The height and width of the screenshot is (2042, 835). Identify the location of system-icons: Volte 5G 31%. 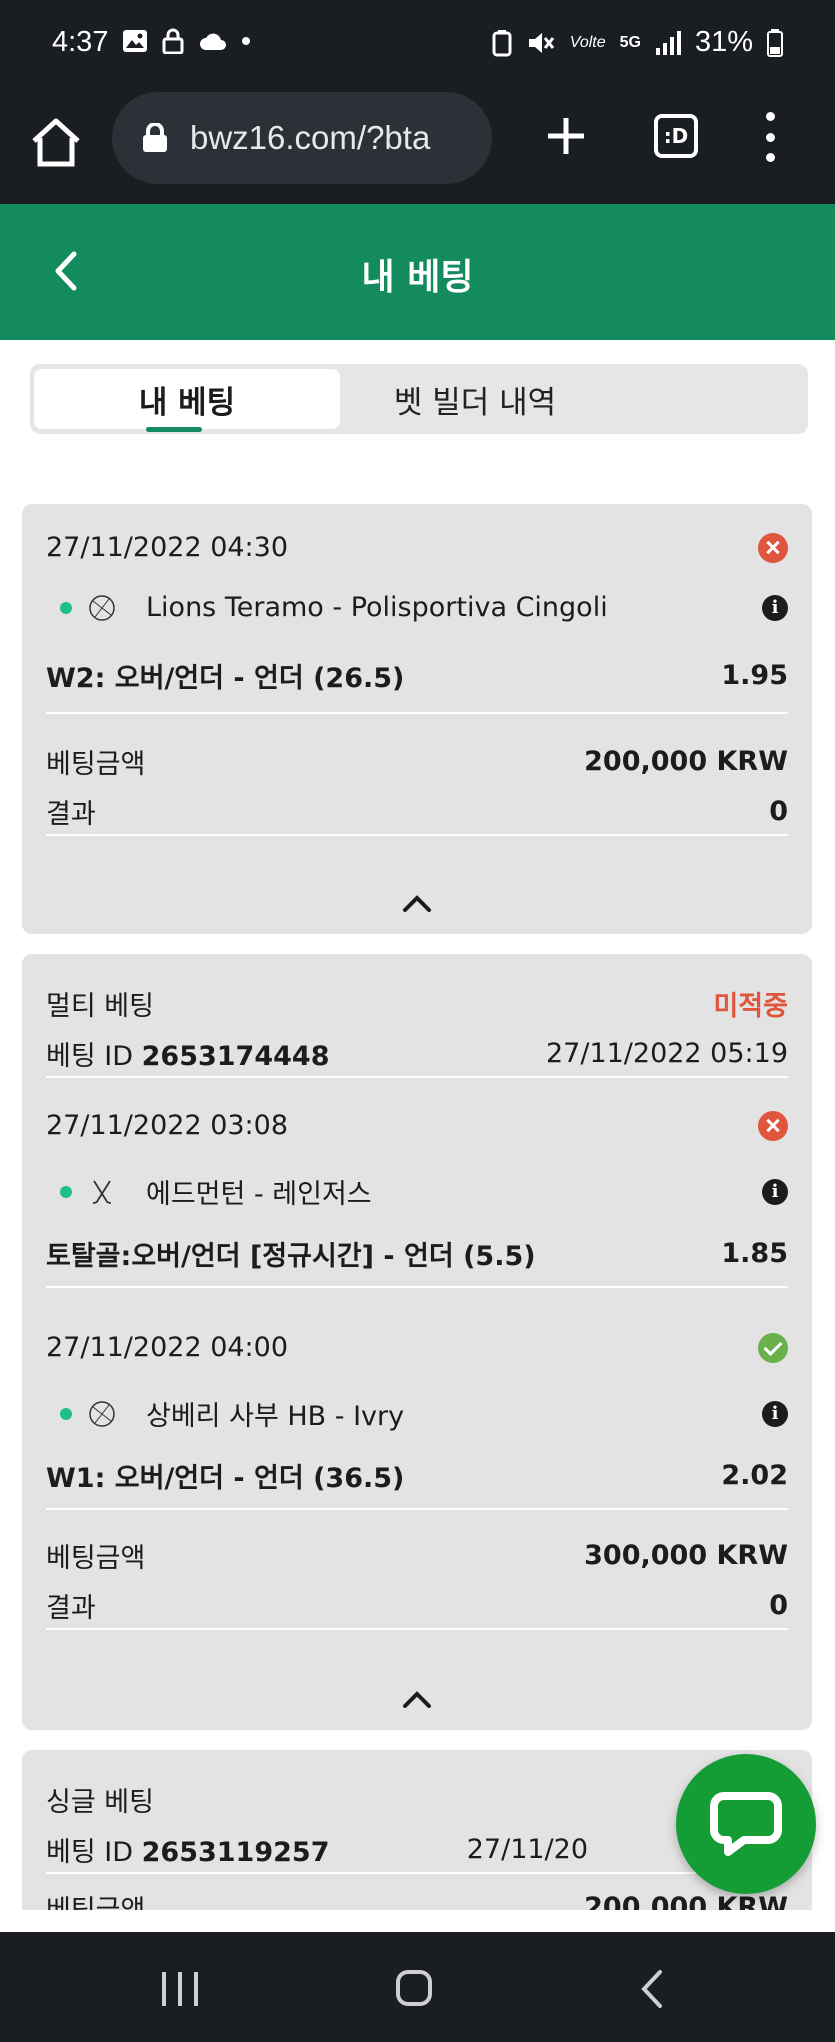
(637, 42).